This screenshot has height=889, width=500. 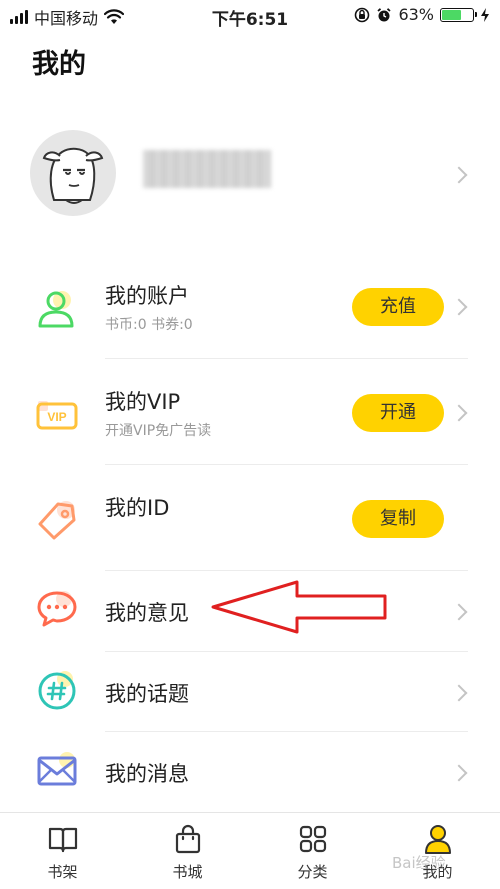 I want to click on tab-bookstore: 书城, so click(x=187, y=851).